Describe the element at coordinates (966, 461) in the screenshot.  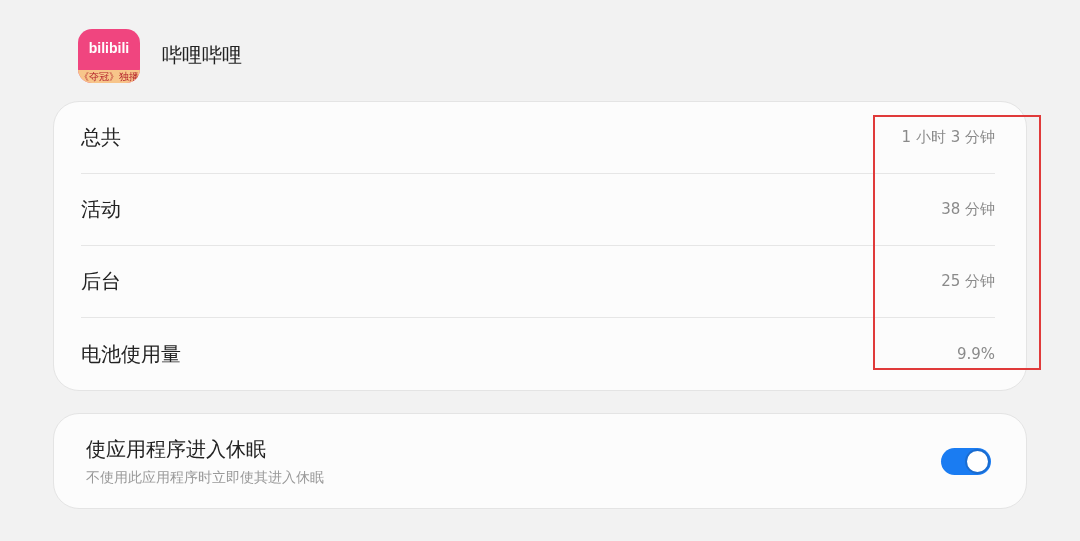
I see `sleep-toggle` at that location.